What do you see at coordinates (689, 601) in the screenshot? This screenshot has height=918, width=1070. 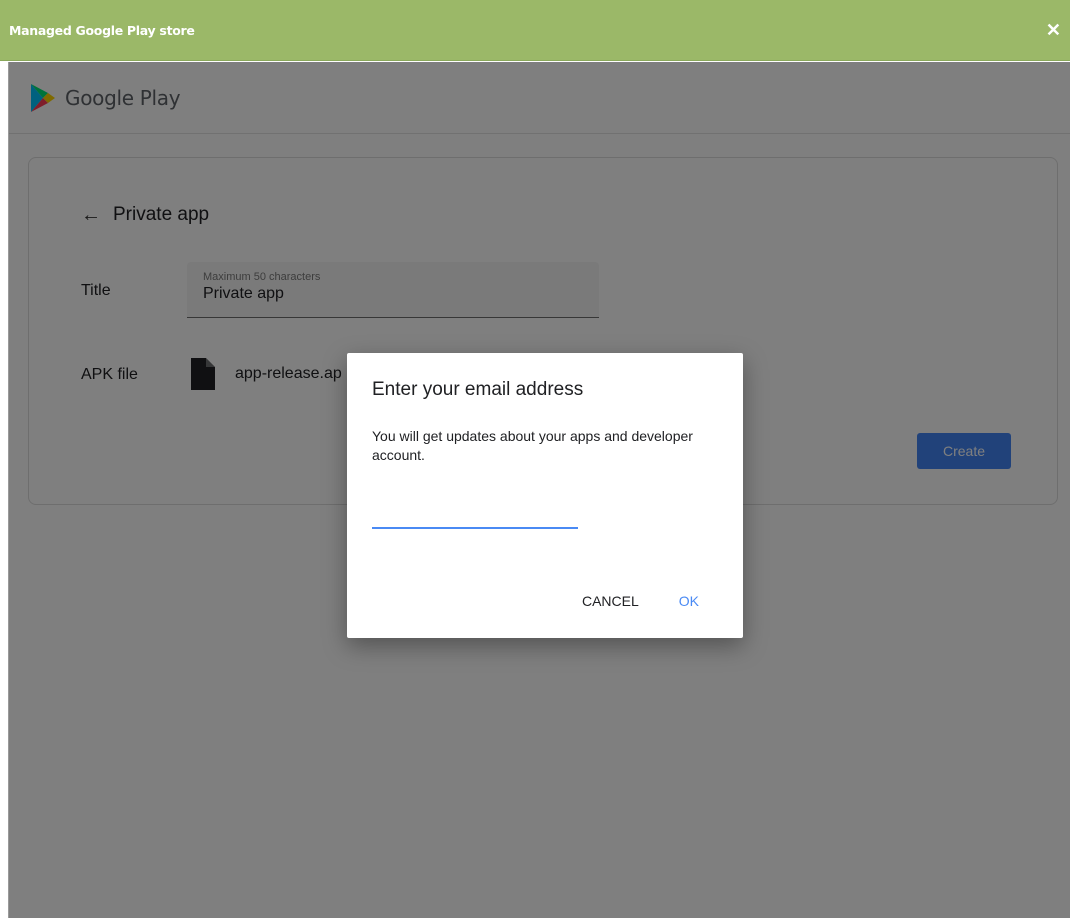 I see `ok-button: OK` at bounding box center [689, 601].